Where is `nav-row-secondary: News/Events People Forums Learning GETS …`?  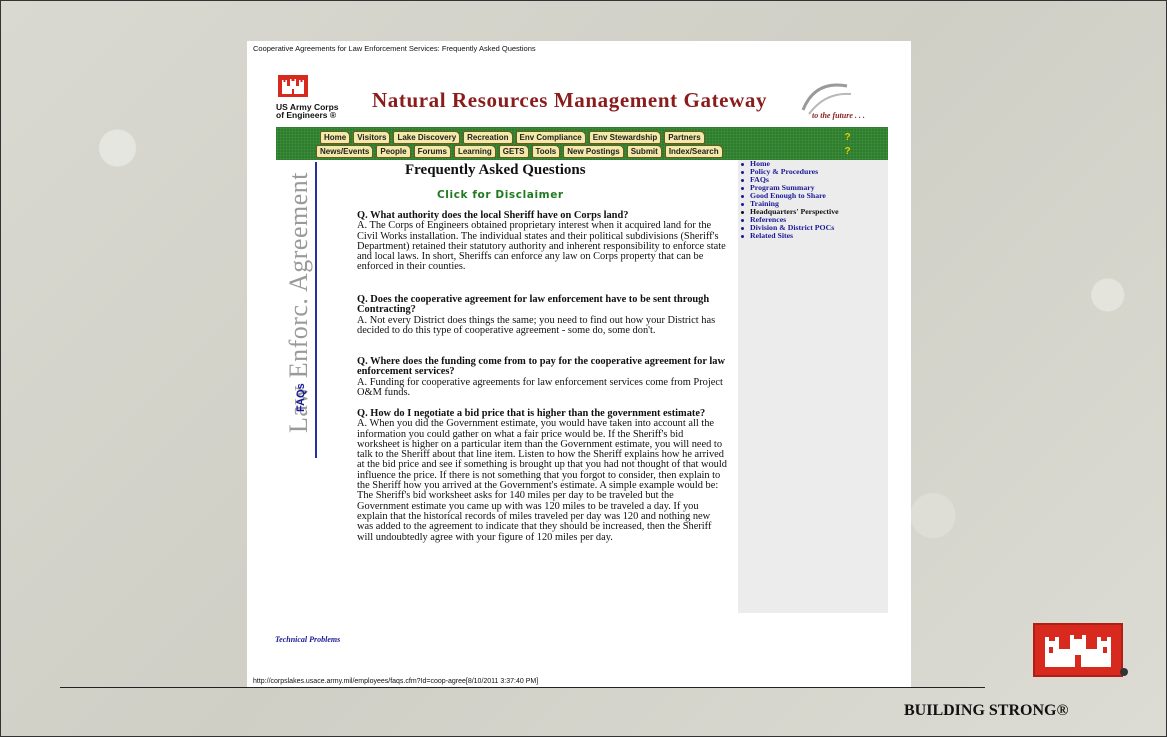
nav-row-secondary: News/Events People Forums Learning GETS … is located at coordinates (519, 151).